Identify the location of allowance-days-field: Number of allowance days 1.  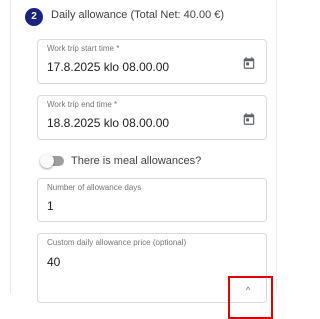
(152, 200).